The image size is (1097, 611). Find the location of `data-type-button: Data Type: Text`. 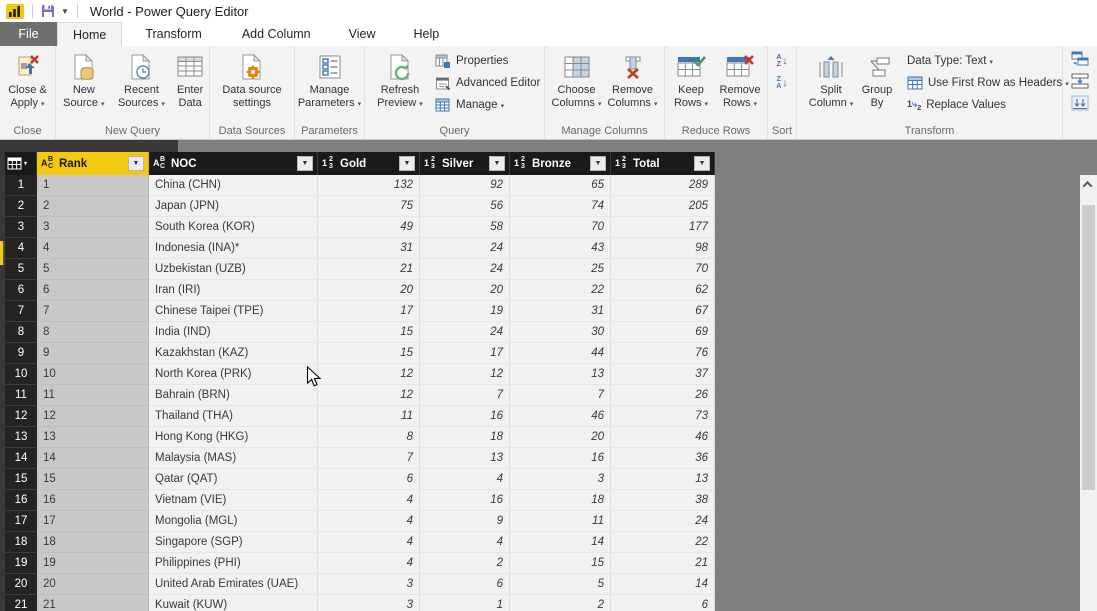

data-type-button: Data Type: Text is located at coordinates (988, 61).